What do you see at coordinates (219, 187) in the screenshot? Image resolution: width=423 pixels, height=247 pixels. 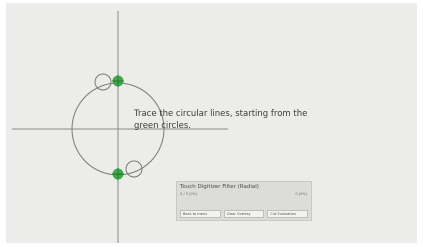 I see `panel-title: Touch Digitizer Filter (Radial)` at bounding box center [219, 187].